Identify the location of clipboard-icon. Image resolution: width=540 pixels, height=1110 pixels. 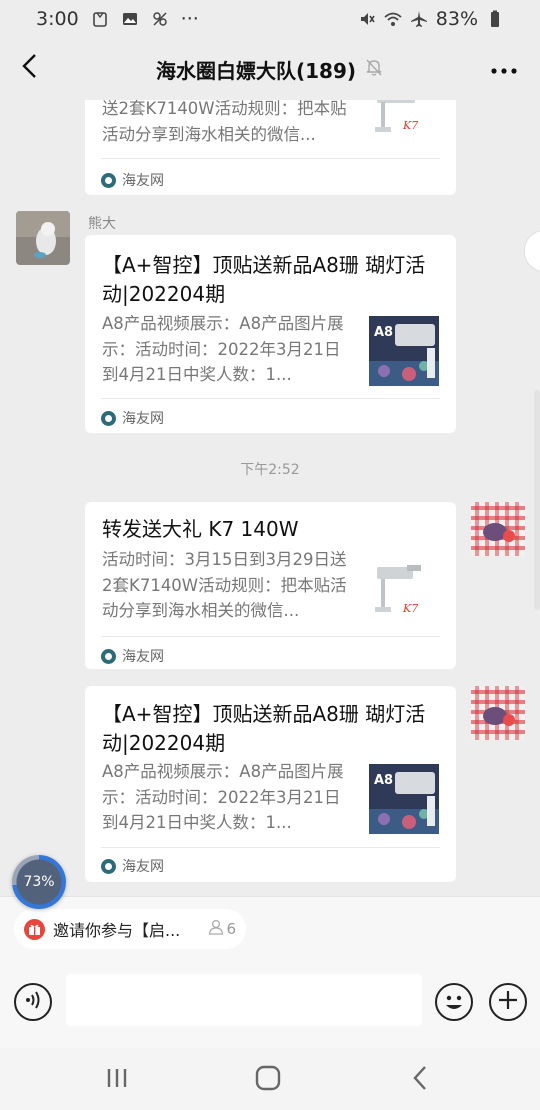
(100, 19).